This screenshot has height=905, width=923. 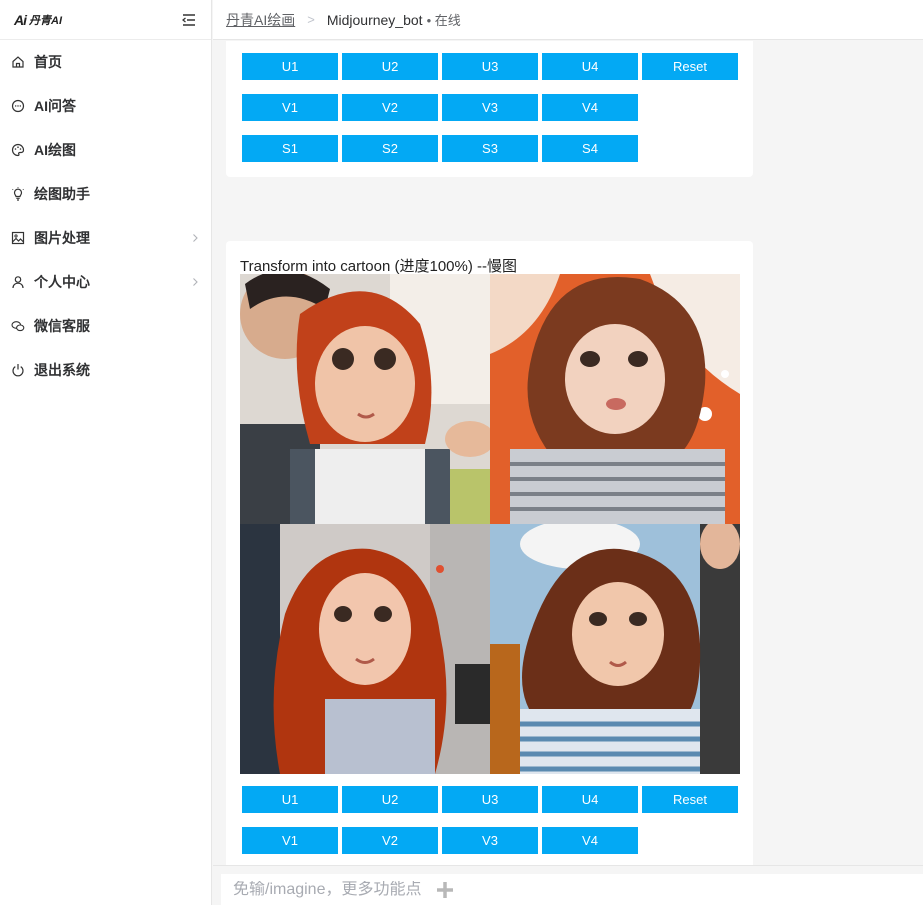 I want to click on s-button-row: S1 S2 S3 S4, so click(x=440, y=148).